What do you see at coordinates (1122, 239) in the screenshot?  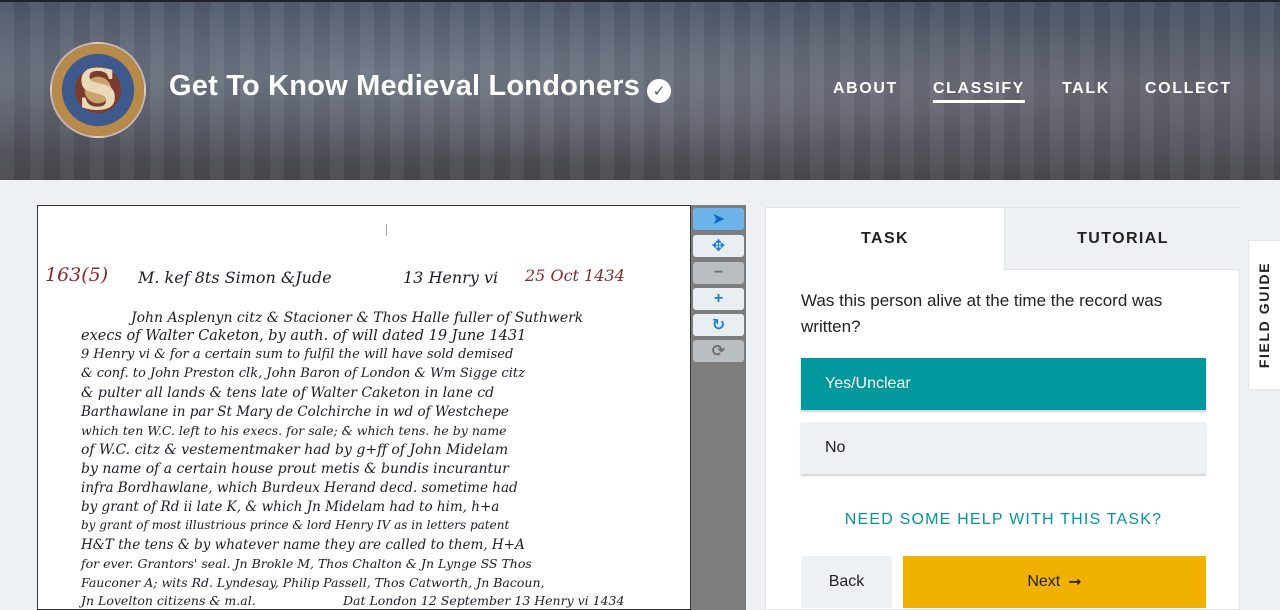 I see `tab-tutorial: TUTORIAL` at bounding box center [1122, 239].